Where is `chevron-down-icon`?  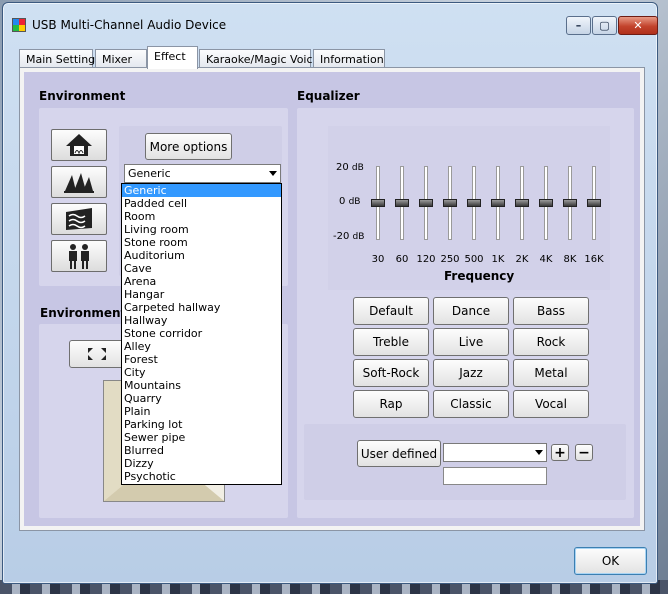
chevron-down-icon is located at coordinates (273, 173).